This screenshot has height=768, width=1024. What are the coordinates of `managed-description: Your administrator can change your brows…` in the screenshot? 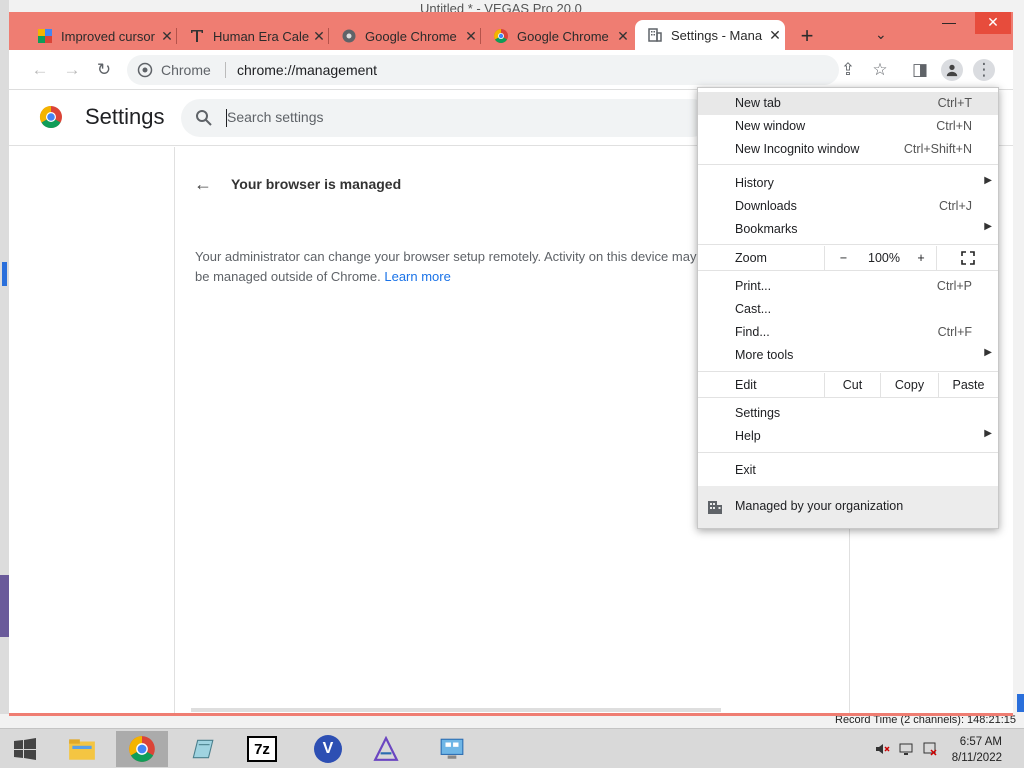 It's located at (446, 266).